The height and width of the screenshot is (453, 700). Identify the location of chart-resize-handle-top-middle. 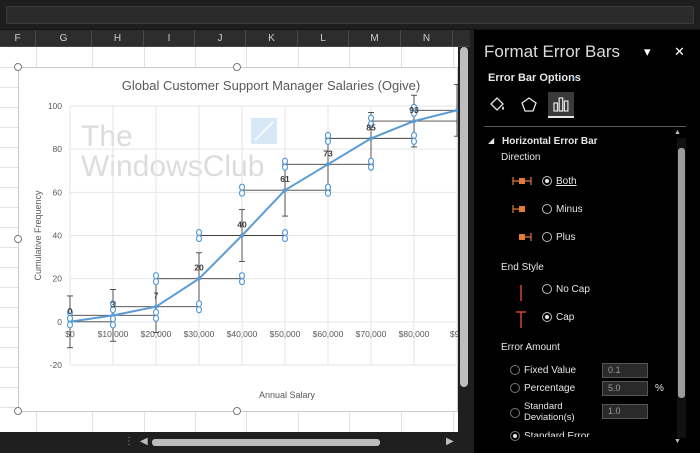
(237, 67).